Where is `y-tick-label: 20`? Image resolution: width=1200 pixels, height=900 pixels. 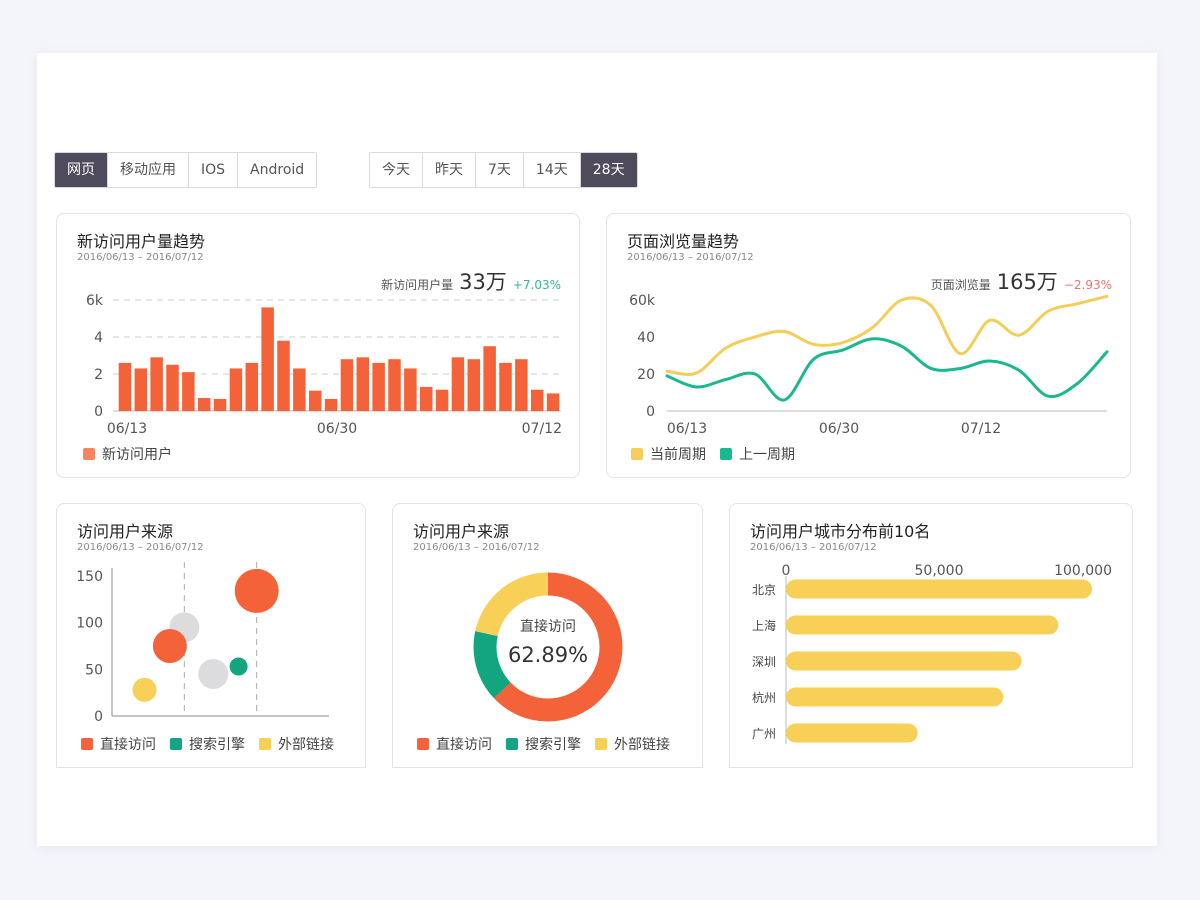 y-tick-label: 20 is located at coordinates (646, 375).